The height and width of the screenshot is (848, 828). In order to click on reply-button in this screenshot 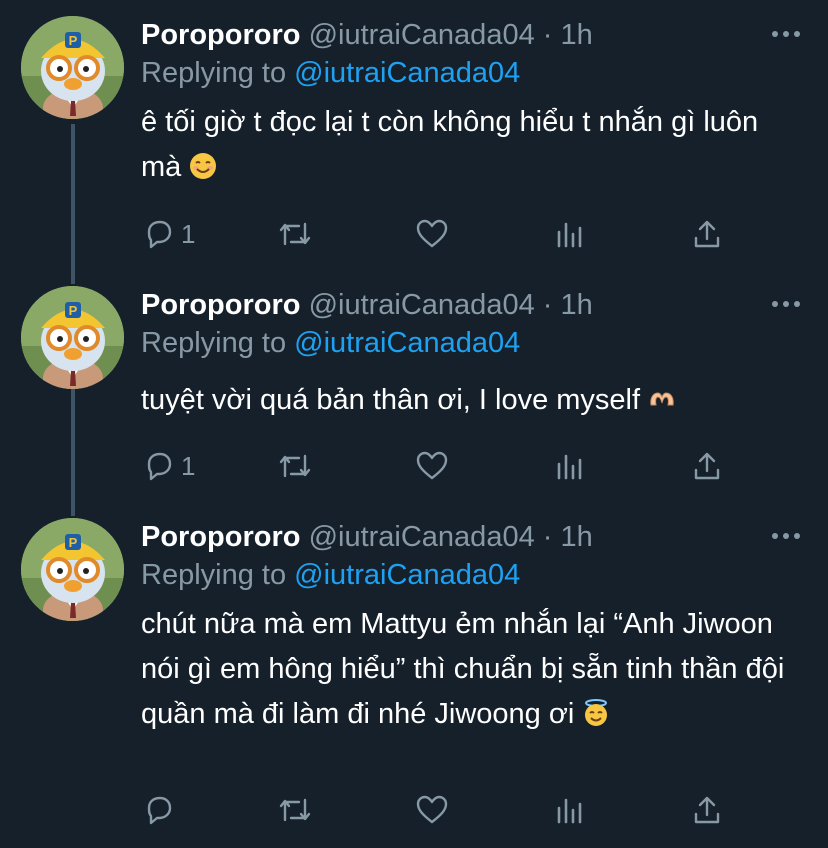, I will do `click(162, 810)`.